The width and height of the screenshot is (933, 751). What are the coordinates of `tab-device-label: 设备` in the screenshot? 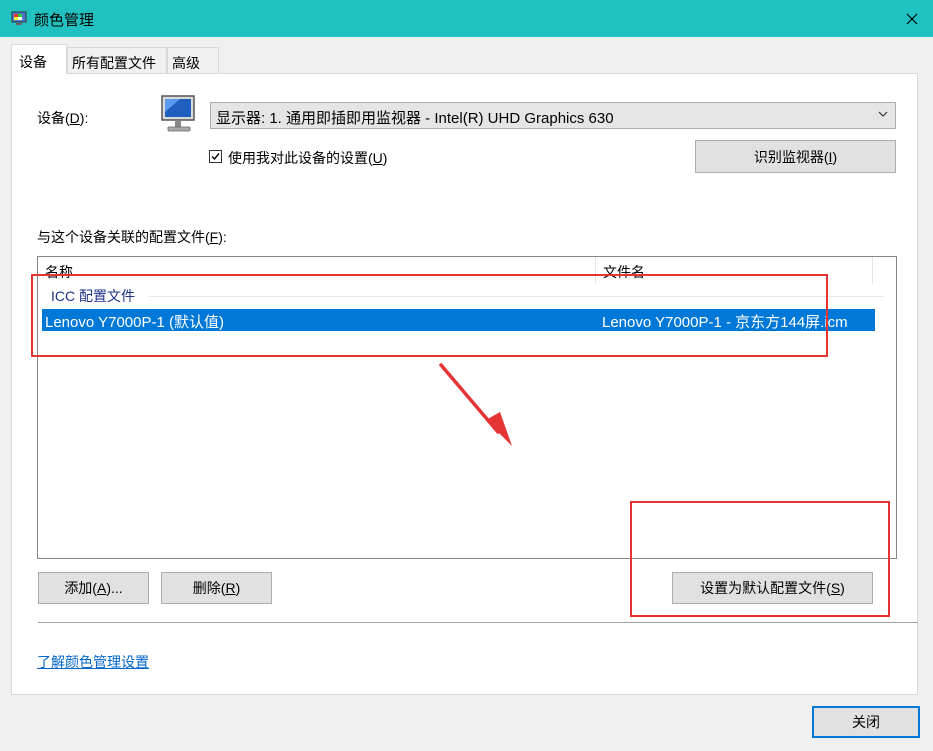 It's located at (33, 62).